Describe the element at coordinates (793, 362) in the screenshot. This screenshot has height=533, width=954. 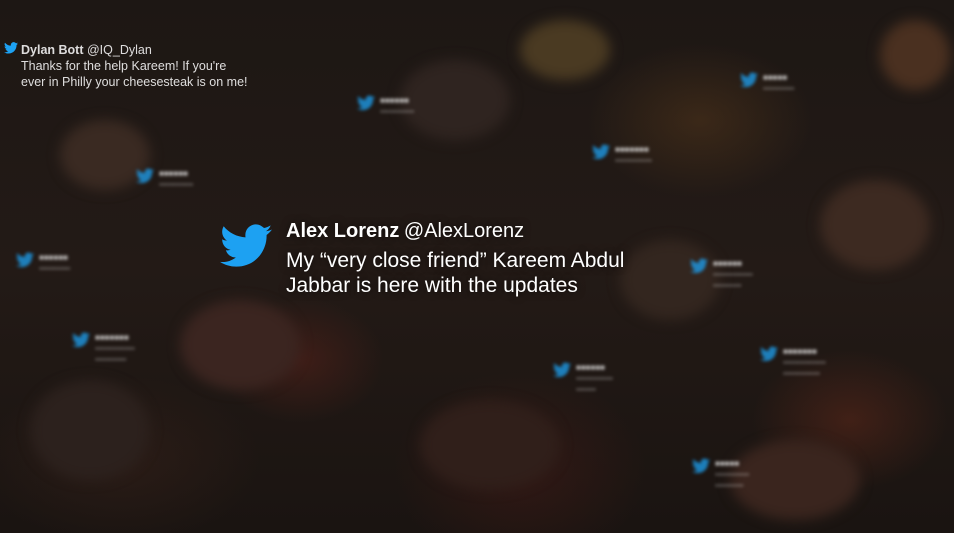
I see `blurred-tweet: ■■■■■■■ ▫▫▫▫▫▫▫▫▫▫▫▫▫▫▫ ▫▫▫▫▫▫▫▫▫▫▫▫▫` at that location.